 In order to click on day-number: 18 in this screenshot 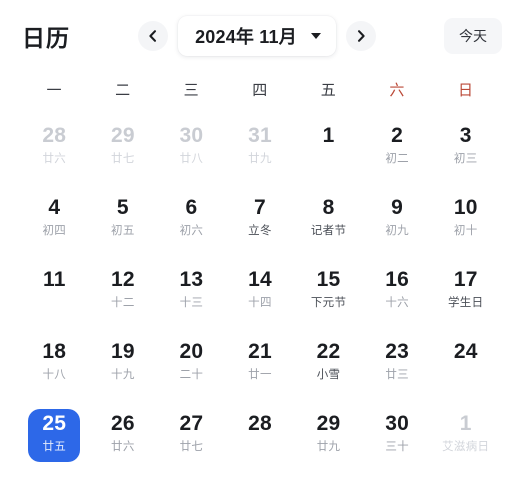, I will do `click(54, 351)`.